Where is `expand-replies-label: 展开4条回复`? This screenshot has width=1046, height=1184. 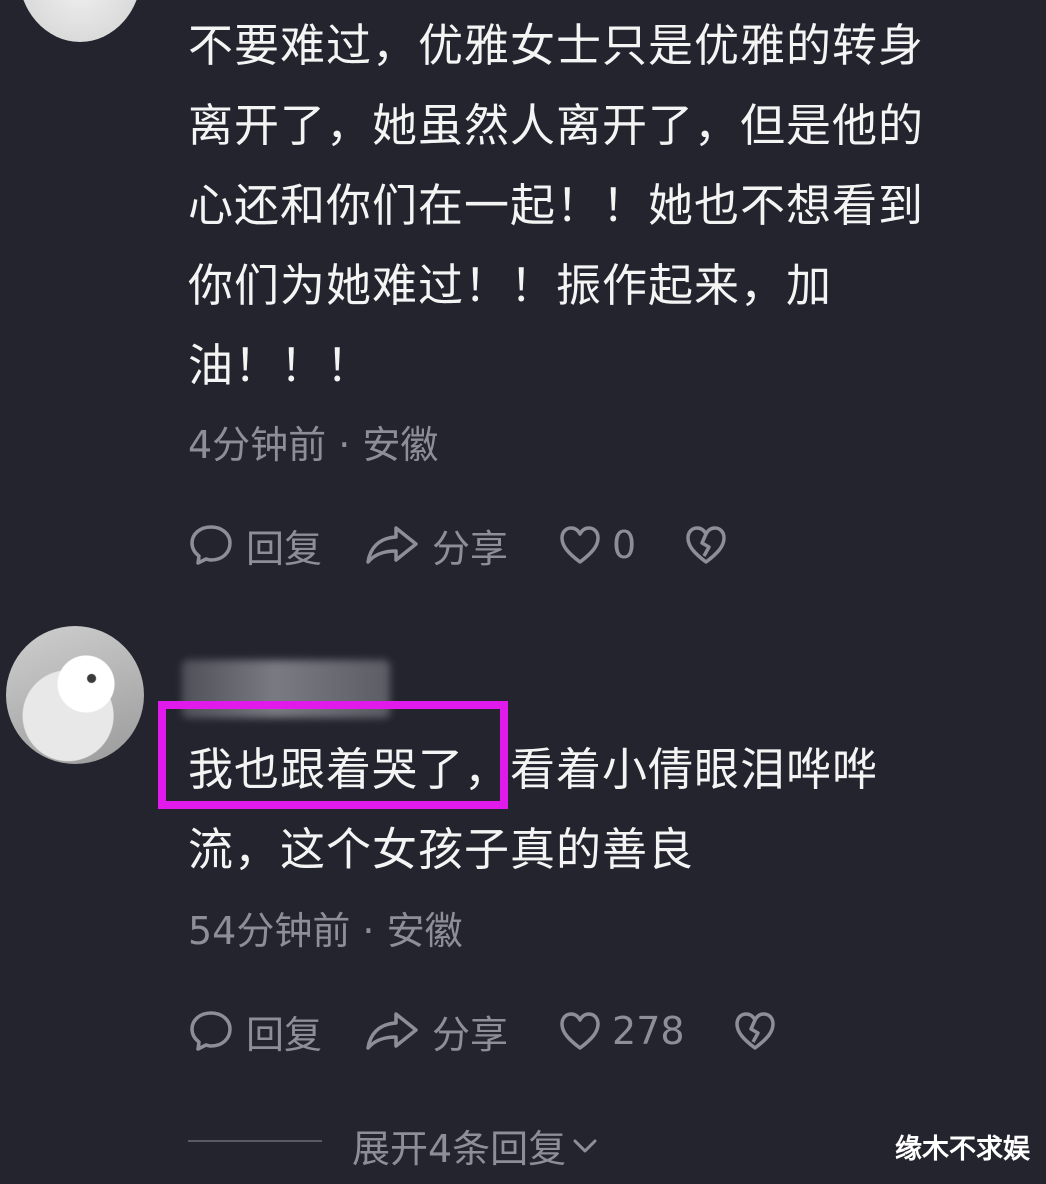
expand-replies-label: 展开4条回复 is located at coordinates (459, 1149).